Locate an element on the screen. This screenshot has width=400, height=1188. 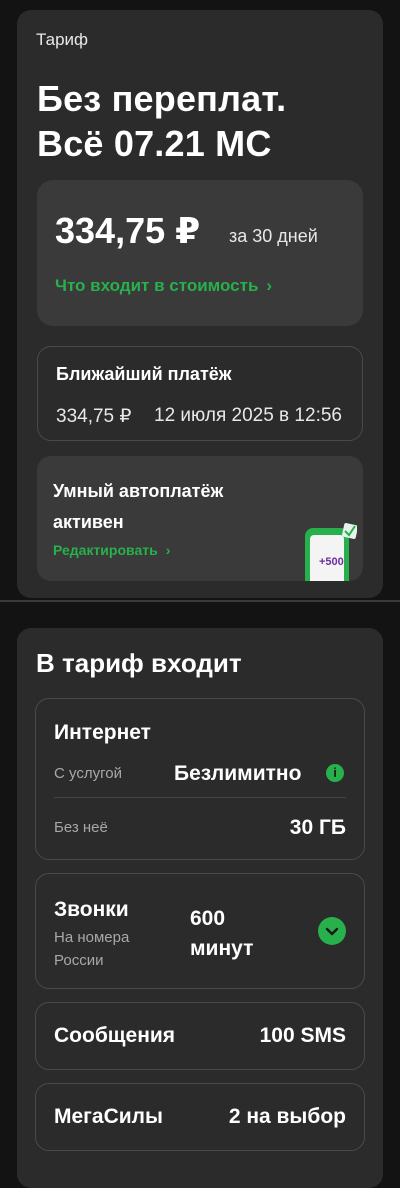
calls-box: Звонки На номера России 600 минут is located at coordinates (200, 931).